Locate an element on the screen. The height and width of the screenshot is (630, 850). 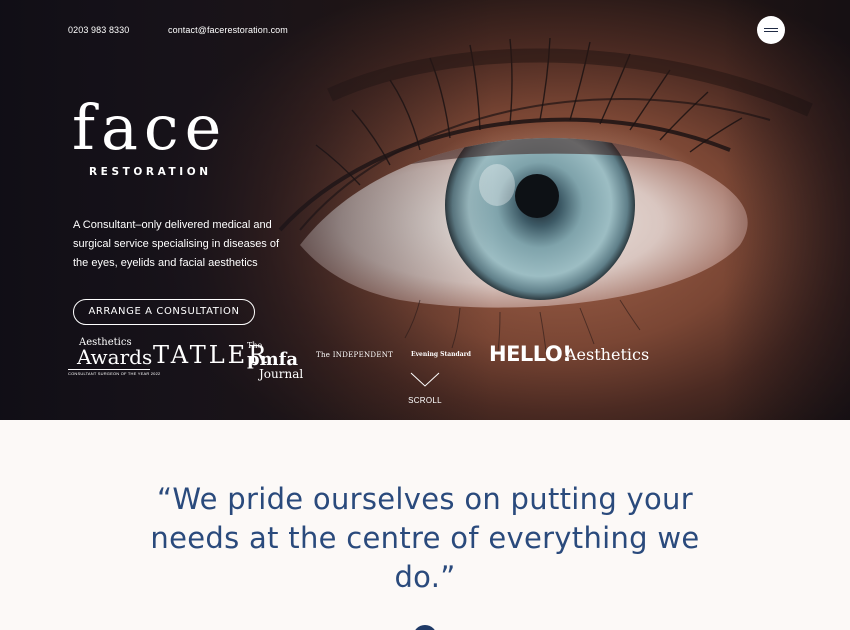
press-logo-text: pmfa is located at coordinates (273, 359).